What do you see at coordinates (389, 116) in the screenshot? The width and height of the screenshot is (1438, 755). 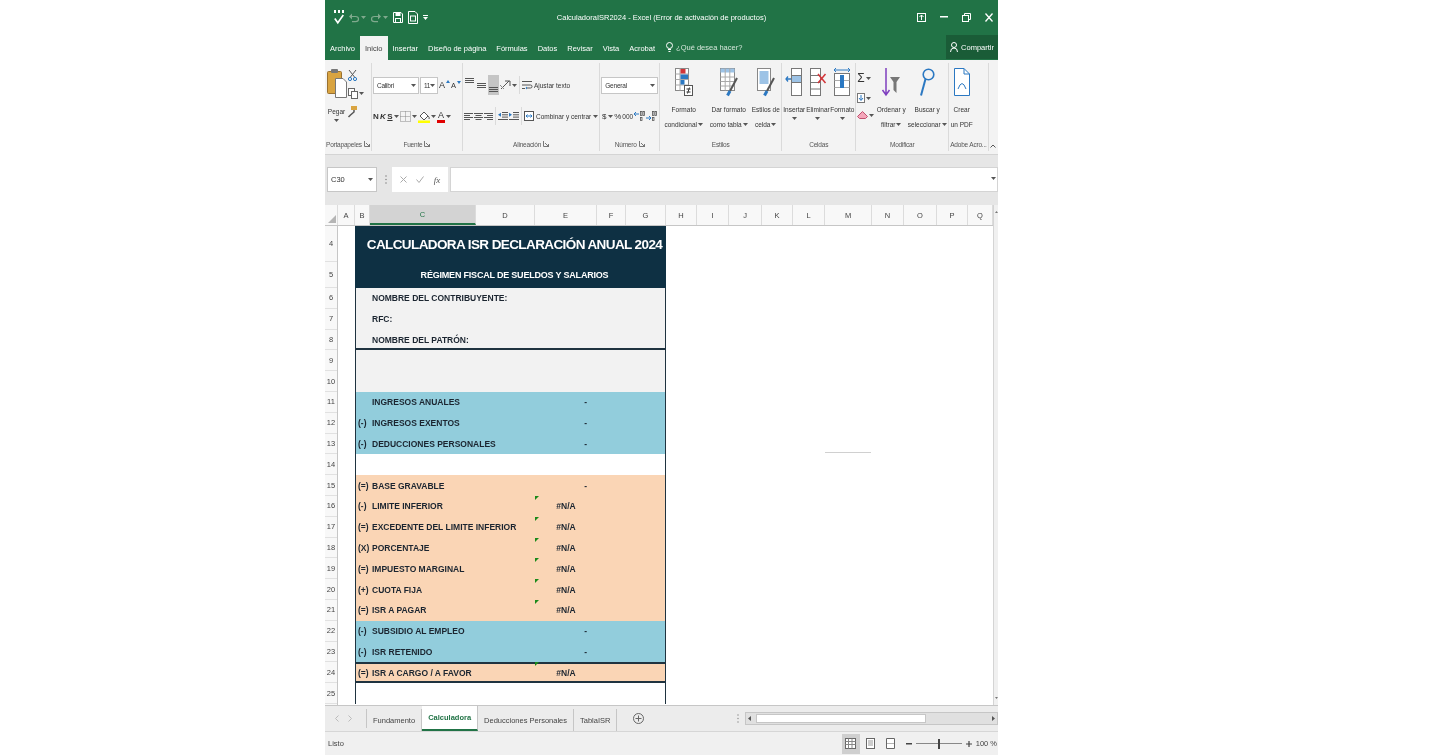 I see `underline-button: S` at bounding box center [389, 116].